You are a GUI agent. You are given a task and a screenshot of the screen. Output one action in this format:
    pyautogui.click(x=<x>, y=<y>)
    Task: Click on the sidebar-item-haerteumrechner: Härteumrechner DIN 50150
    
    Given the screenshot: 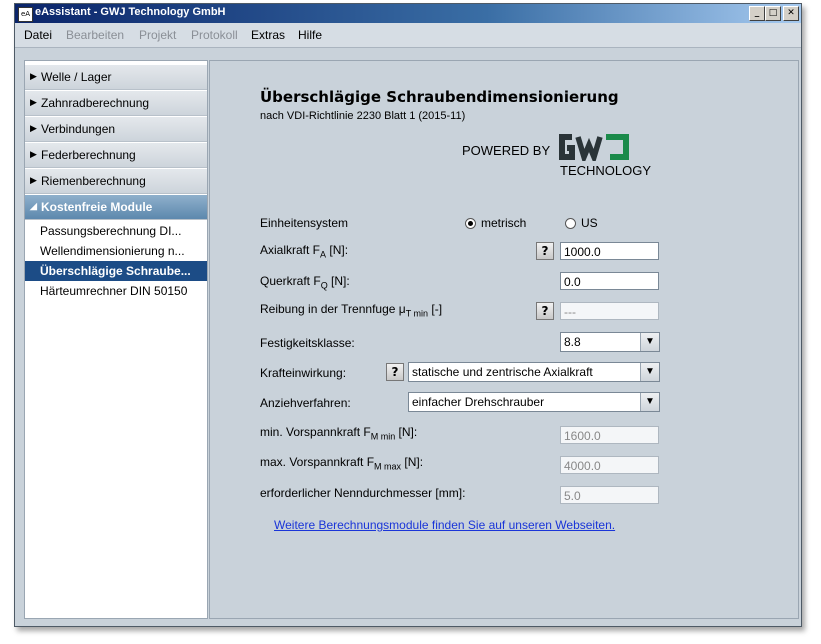 What is the action you would take?
    pyautogui.click(x=116, y=291)
    